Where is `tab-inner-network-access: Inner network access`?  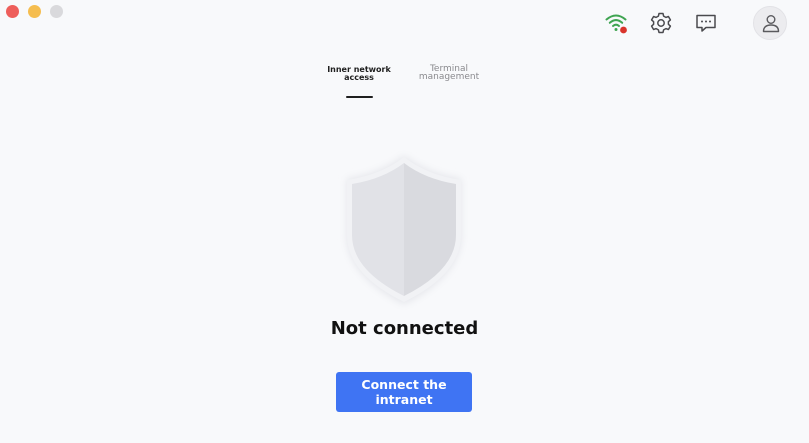 tab-inner-network-access: Inner network access is located at coordinates (359, 74).